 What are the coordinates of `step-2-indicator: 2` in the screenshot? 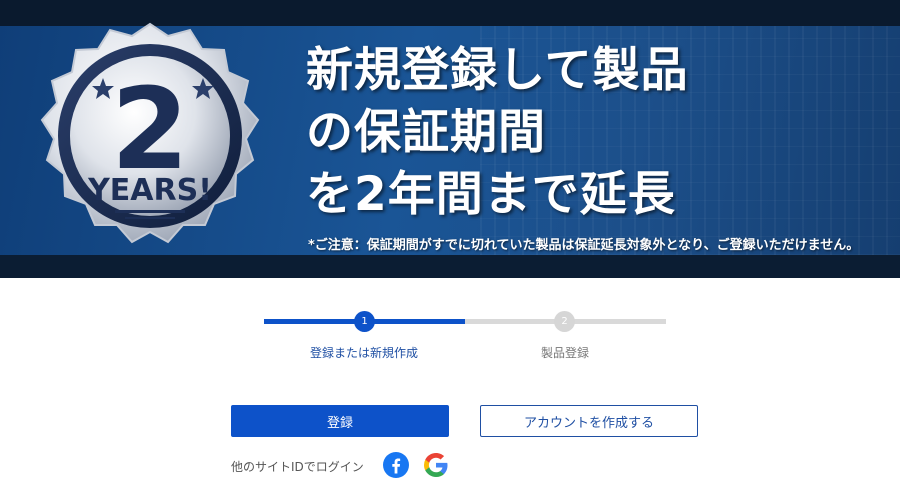 It's located at (564, 321).